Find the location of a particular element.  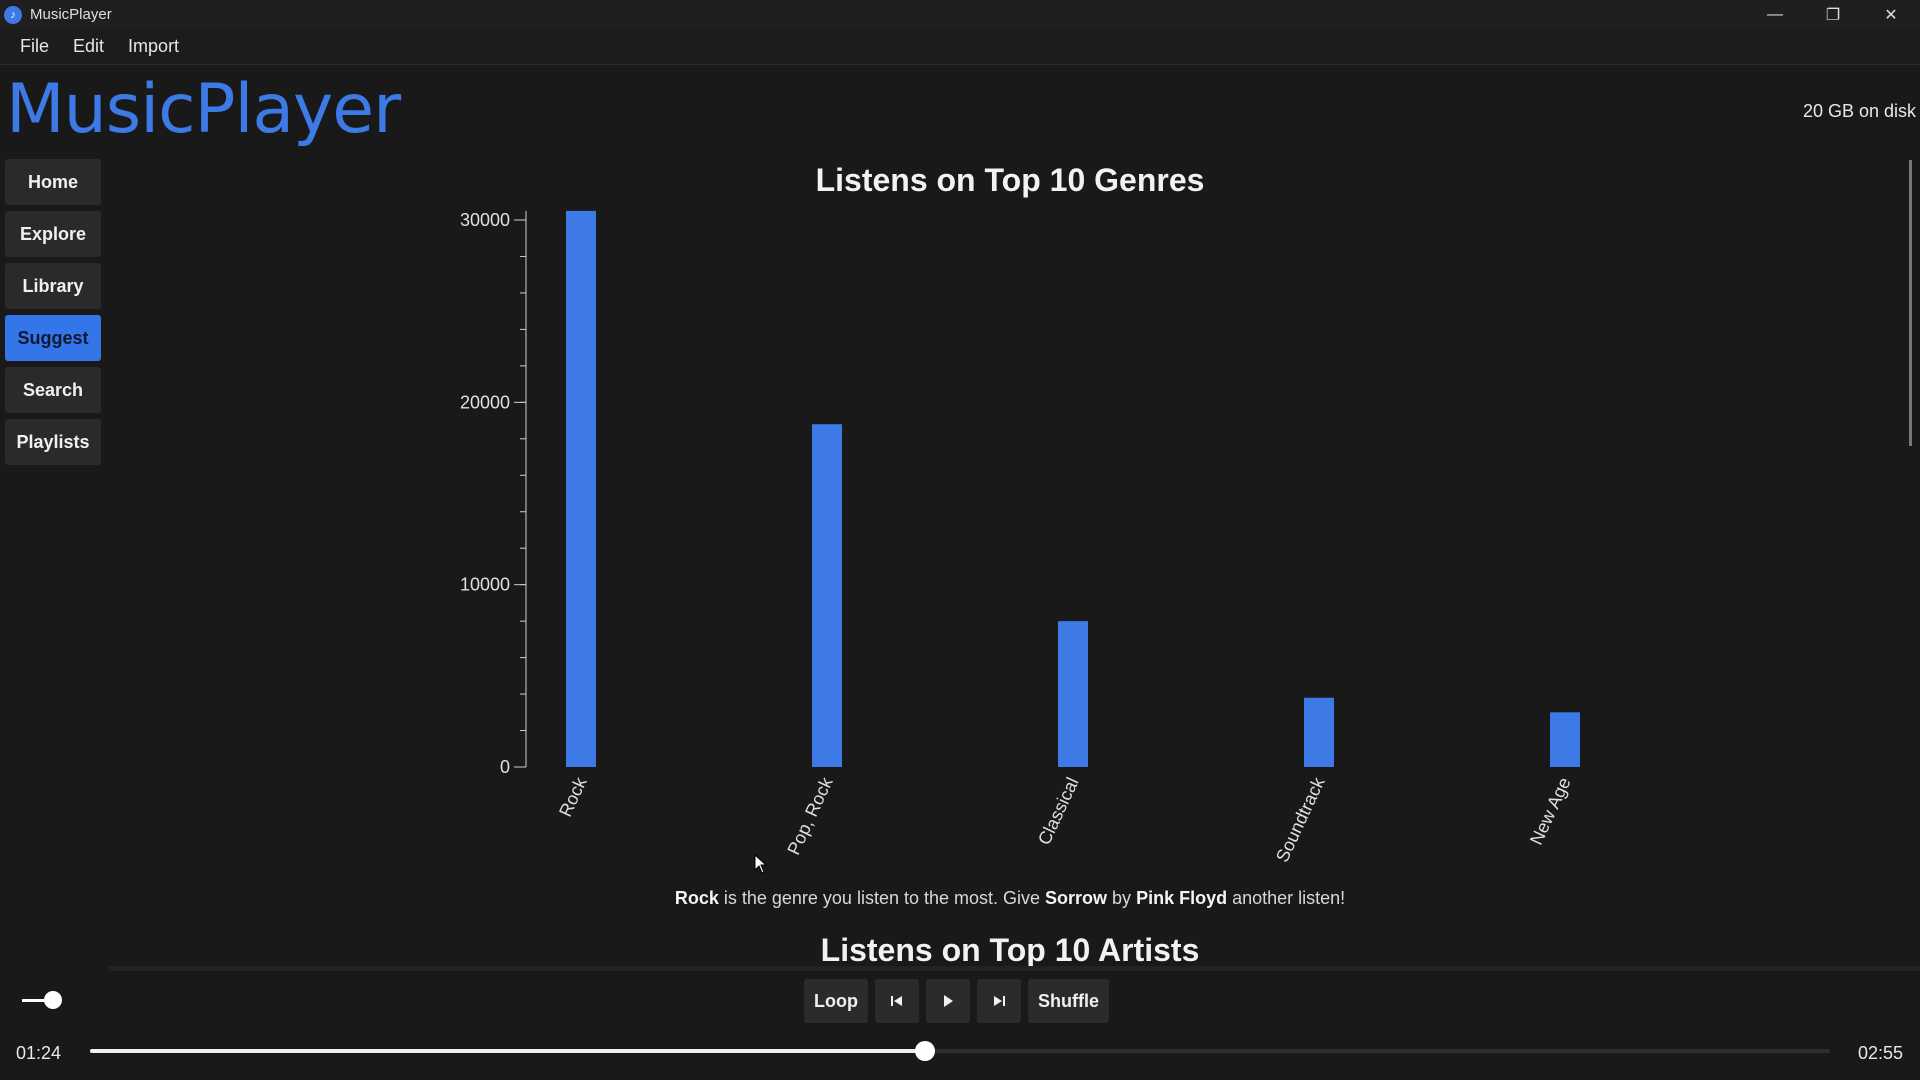

loop-button: Loop is located at coordinates (836, 1001).